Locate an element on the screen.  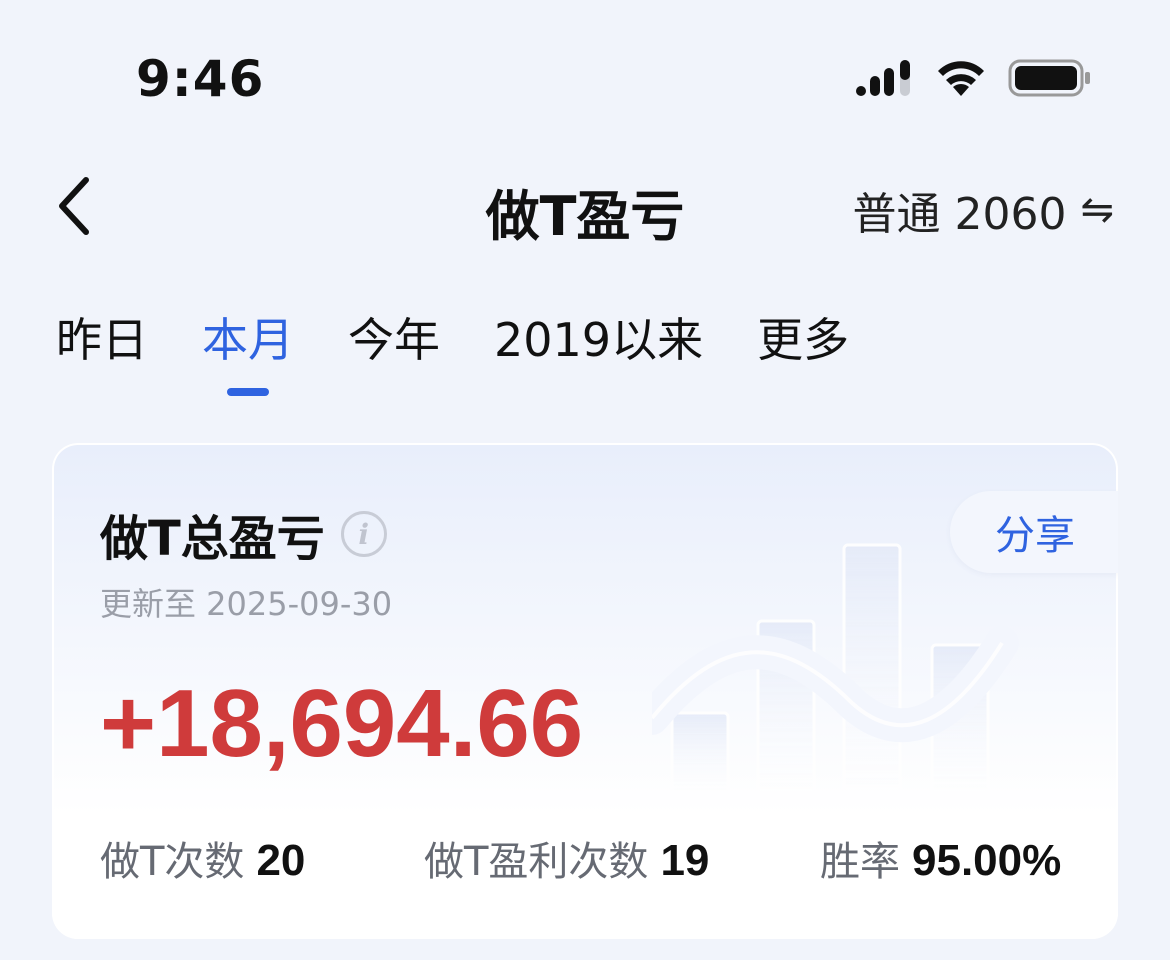
stat-label: 胜率 is located at coordinates (860, 862).